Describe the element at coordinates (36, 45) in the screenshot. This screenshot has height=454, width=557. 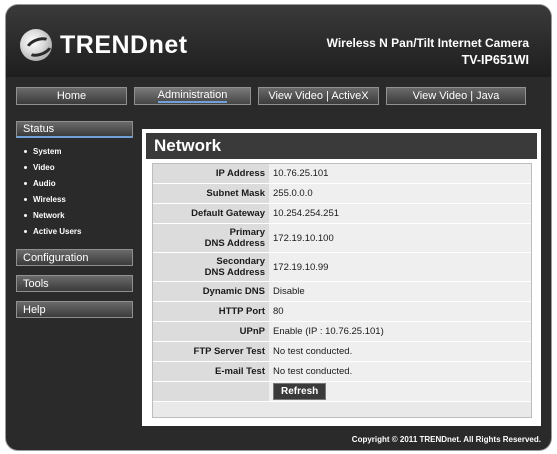
I see `trendnet-logo-icon` at that location.